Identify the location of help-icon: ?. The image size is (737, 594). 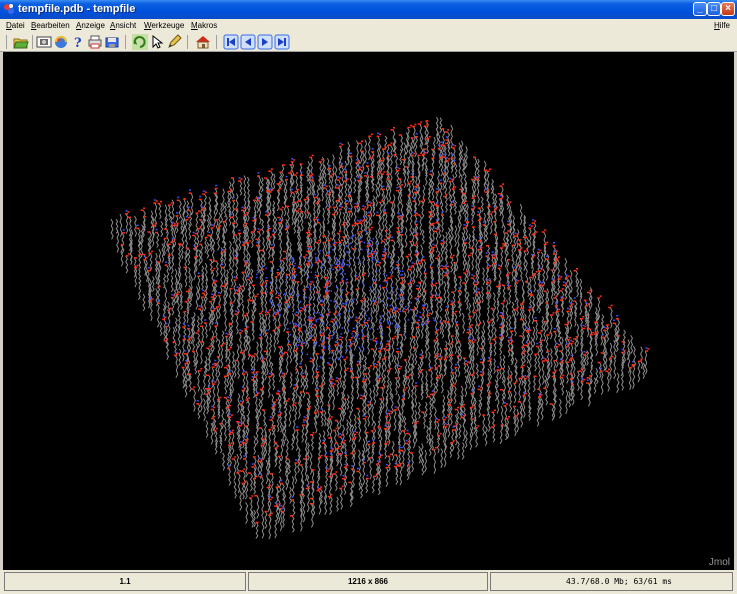
(78, 43).